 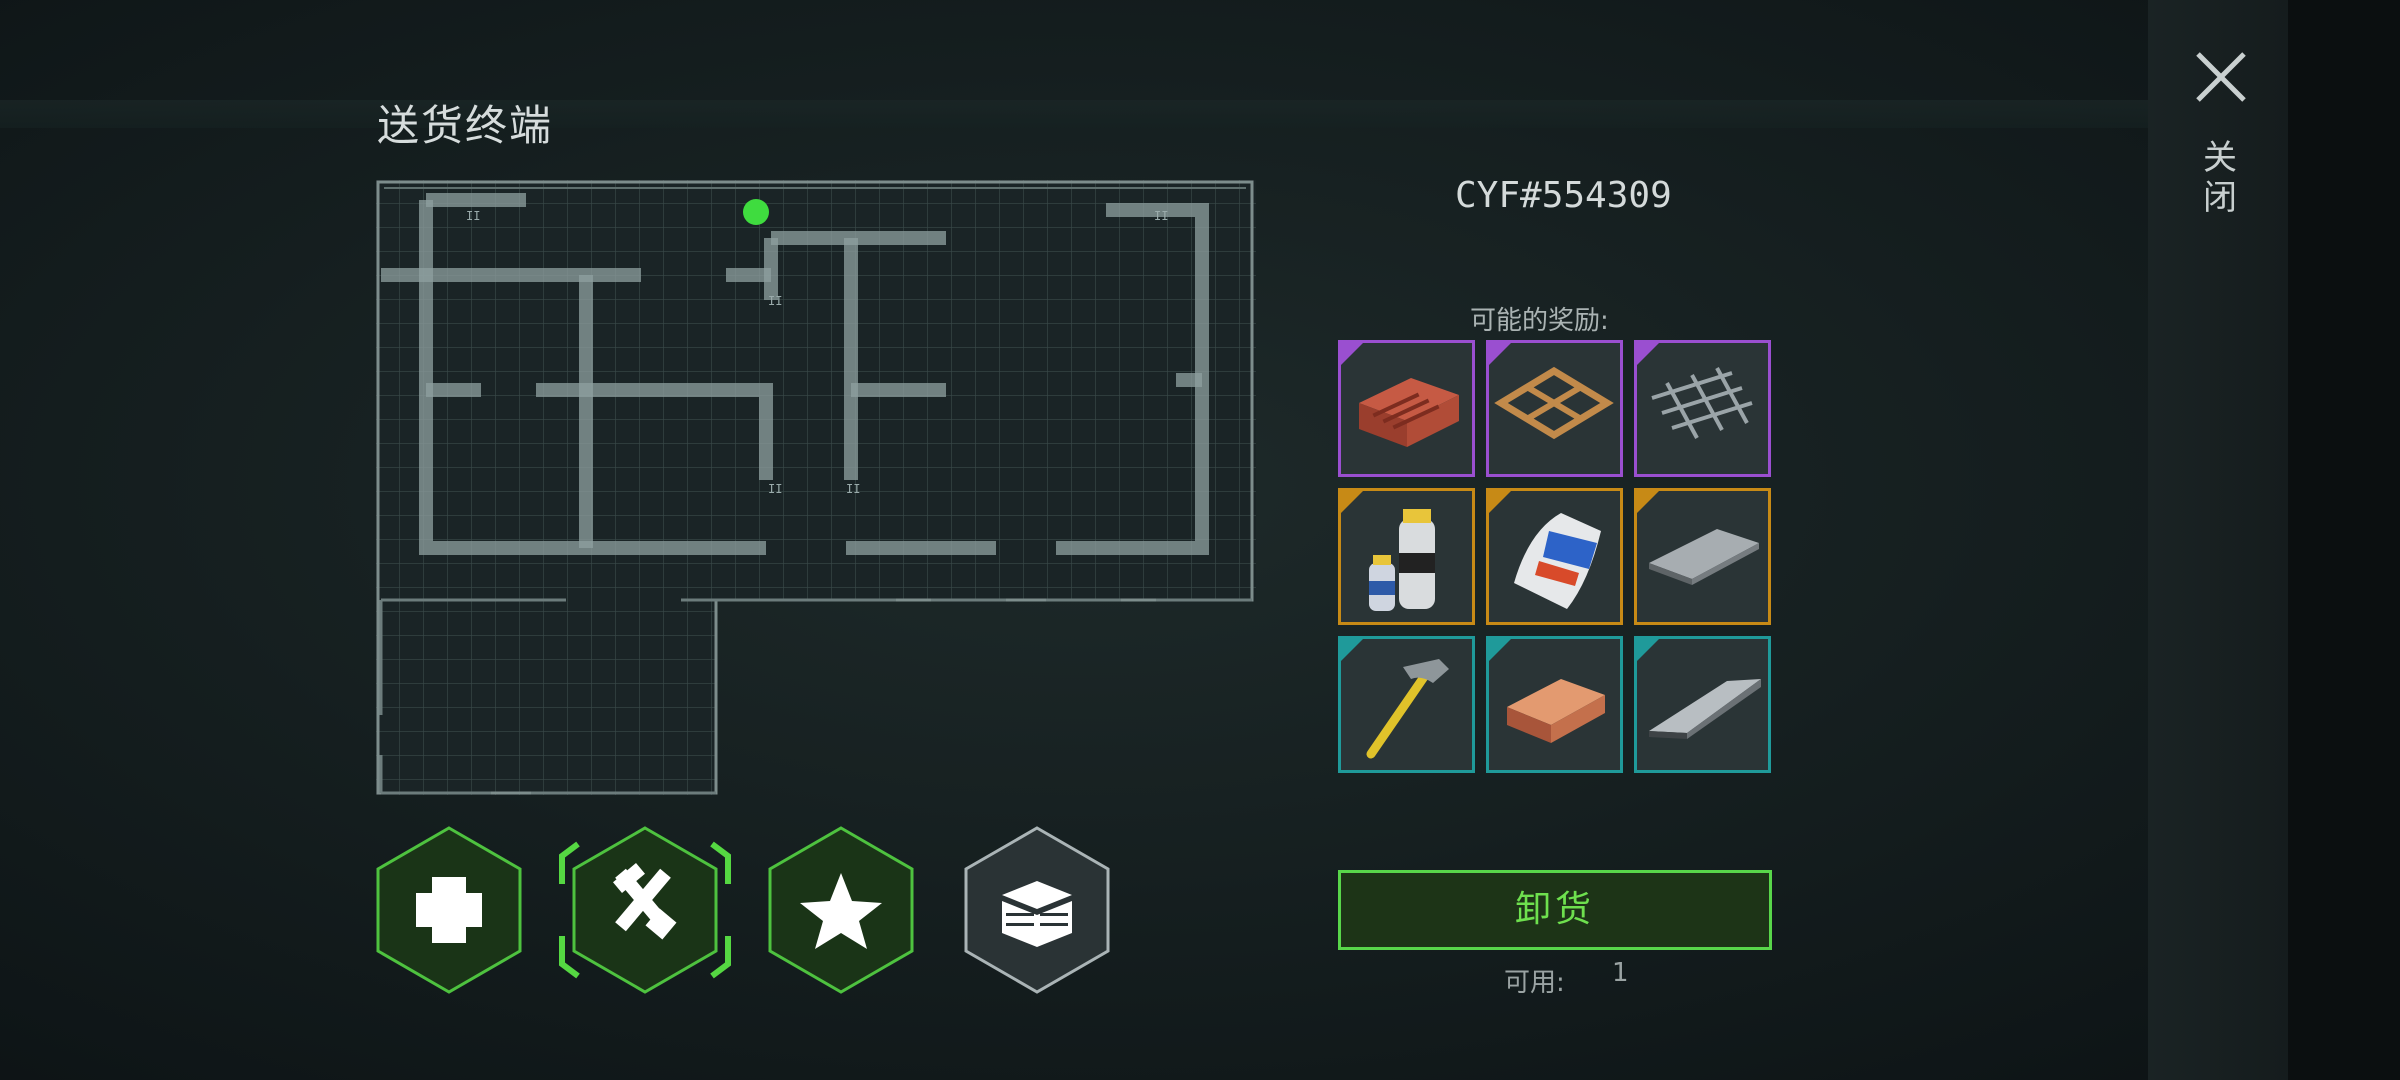 I want to click on page-title: 送货终端, so click(x=465, y=125).